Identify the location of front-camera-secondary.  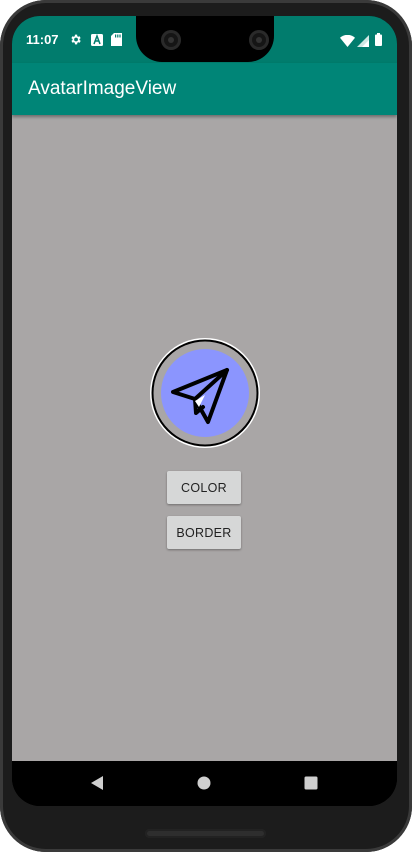
(259, 40).